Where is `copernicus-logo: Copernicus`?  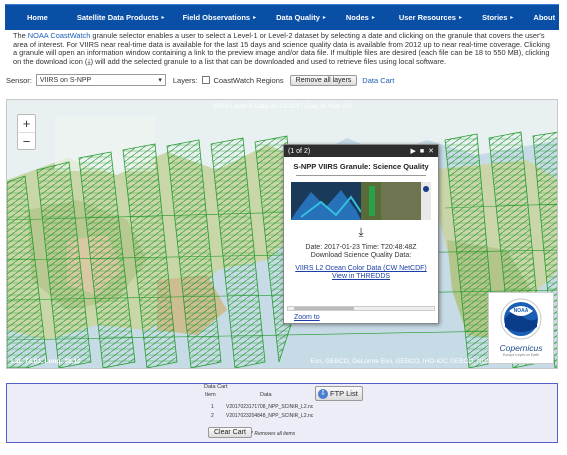 copernicus-logo: Copernicus is located at coordinates (521, 348).